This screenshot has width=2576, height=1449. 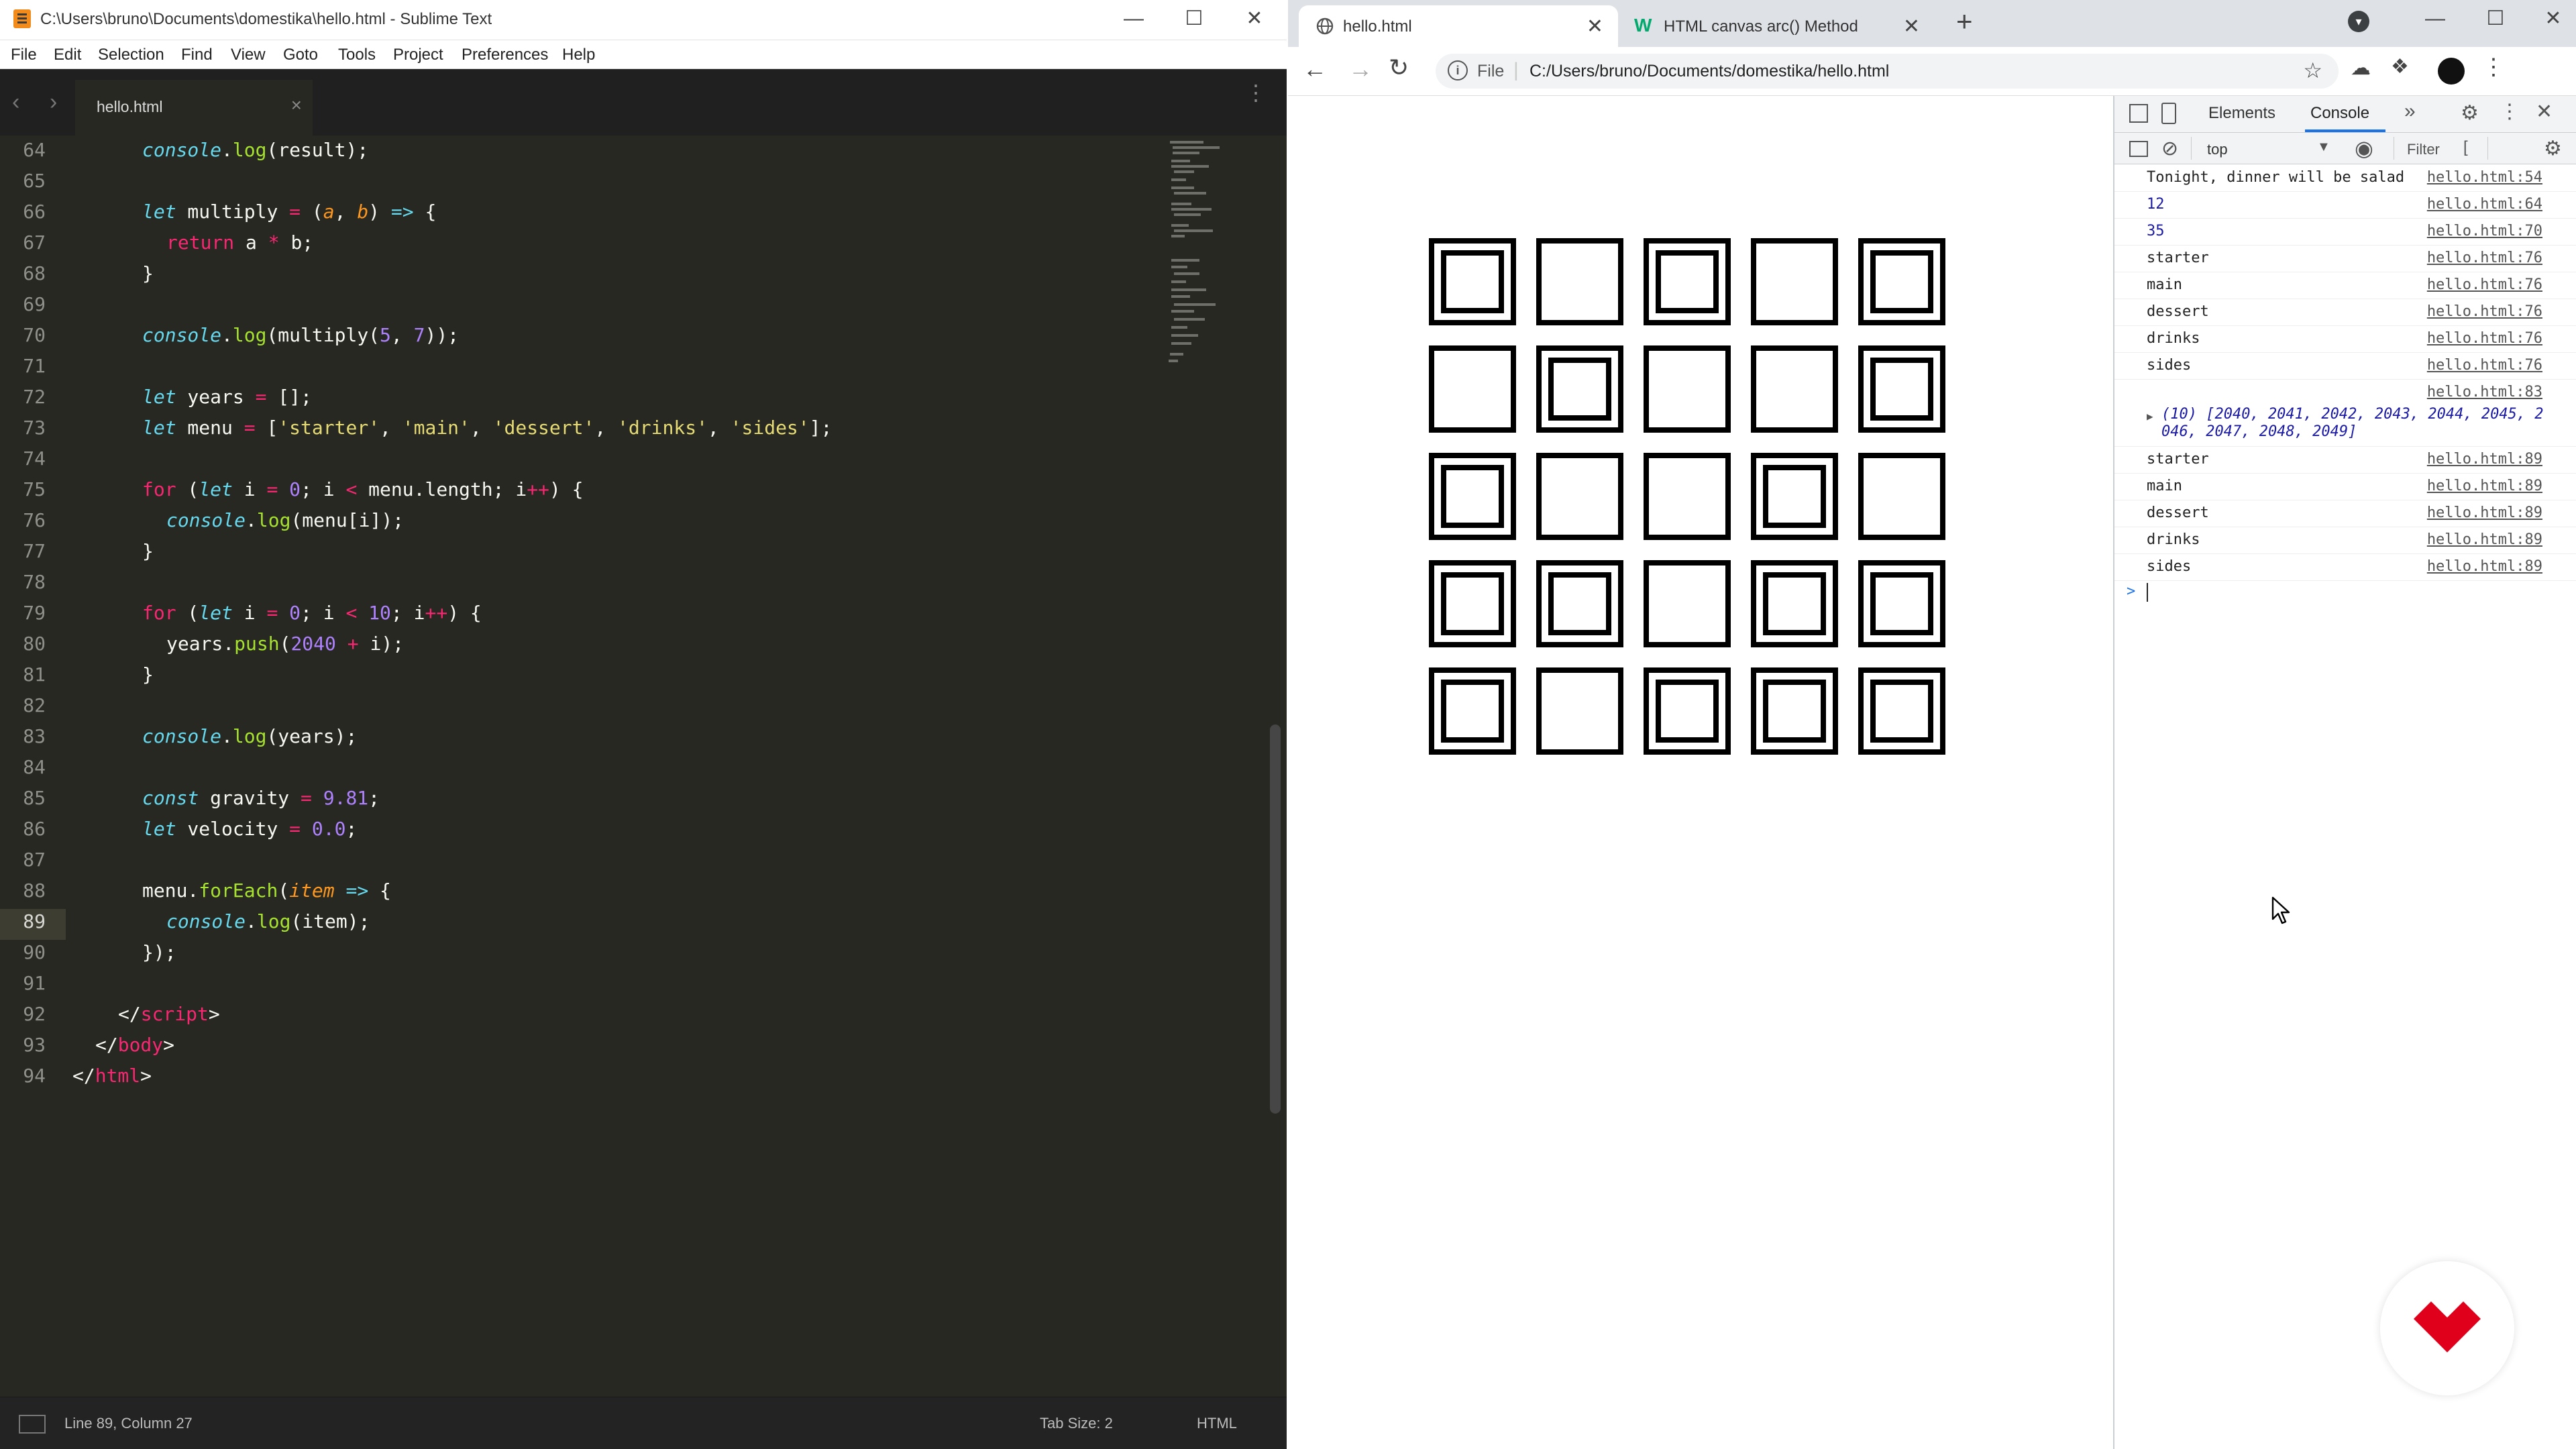 What do you see at coordinates (248, 55) in the screenshot?
I see `menu-view: View` at bounding box center [248, 55].